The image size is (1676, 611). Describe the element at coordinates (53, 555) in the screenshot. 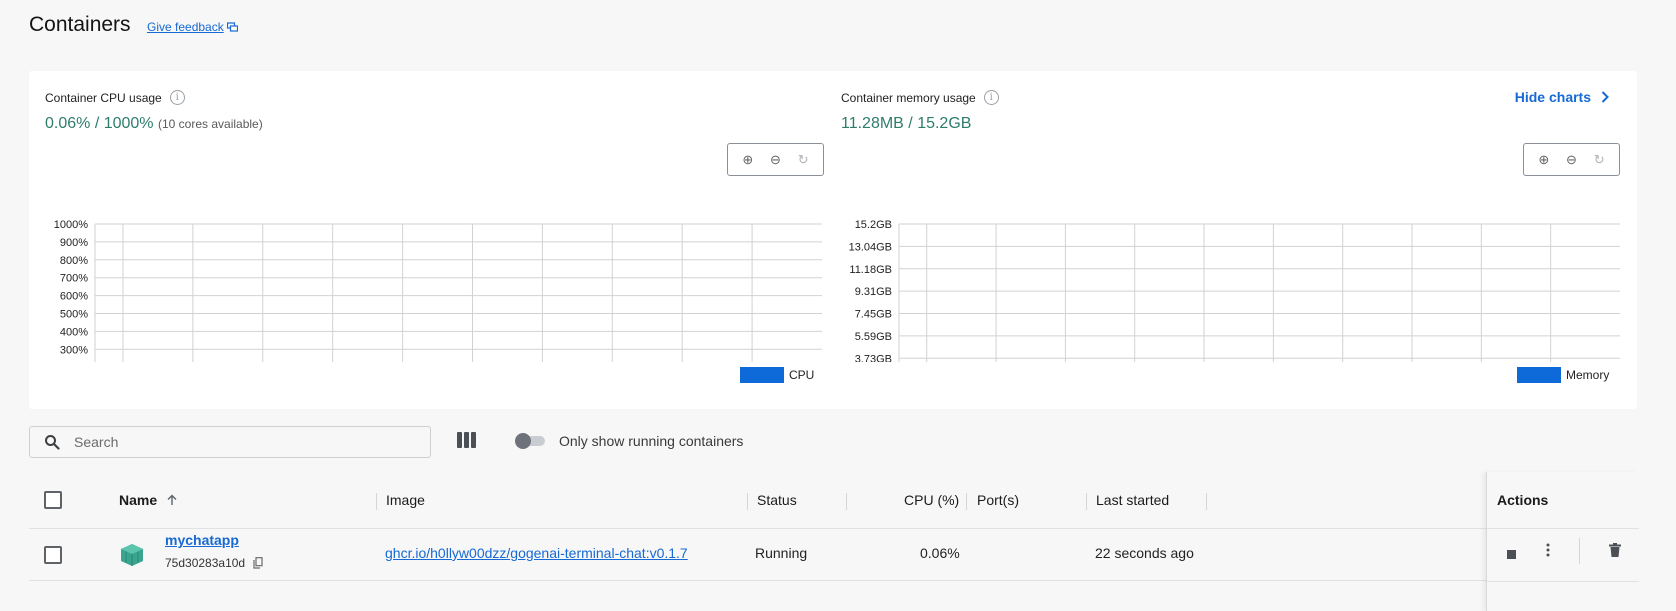

I see `row-checkbox` at that location.